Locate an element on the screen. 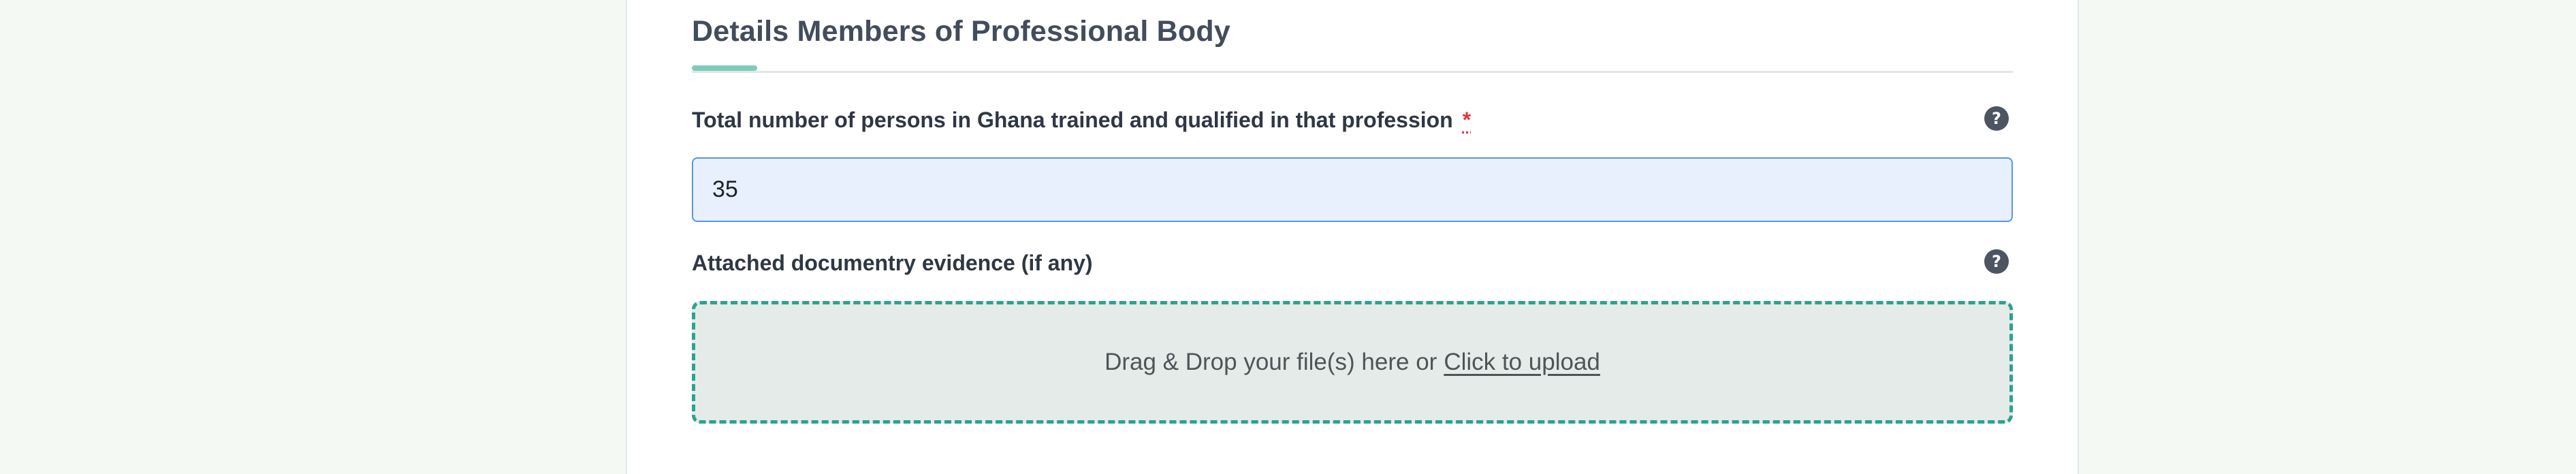 The image size is (2576, 474). evidence-label: Attached documentry evidence (if any) is located at coordinates (892, 263).